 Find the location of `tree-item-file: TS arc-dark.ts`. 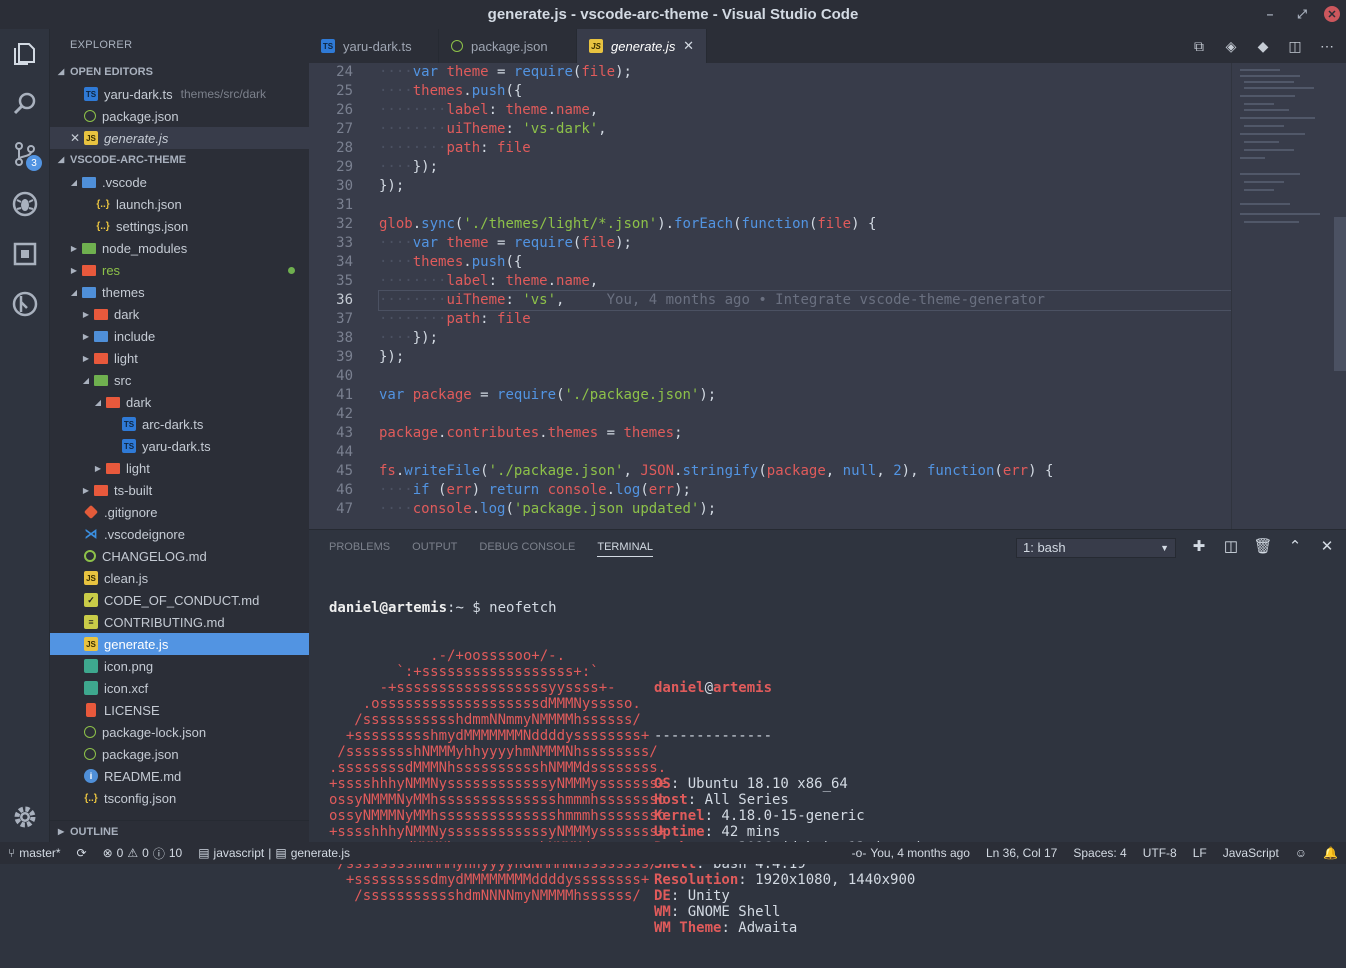

tree-item-file: TS arc-dark.ts is located at coordinates (179, 424).